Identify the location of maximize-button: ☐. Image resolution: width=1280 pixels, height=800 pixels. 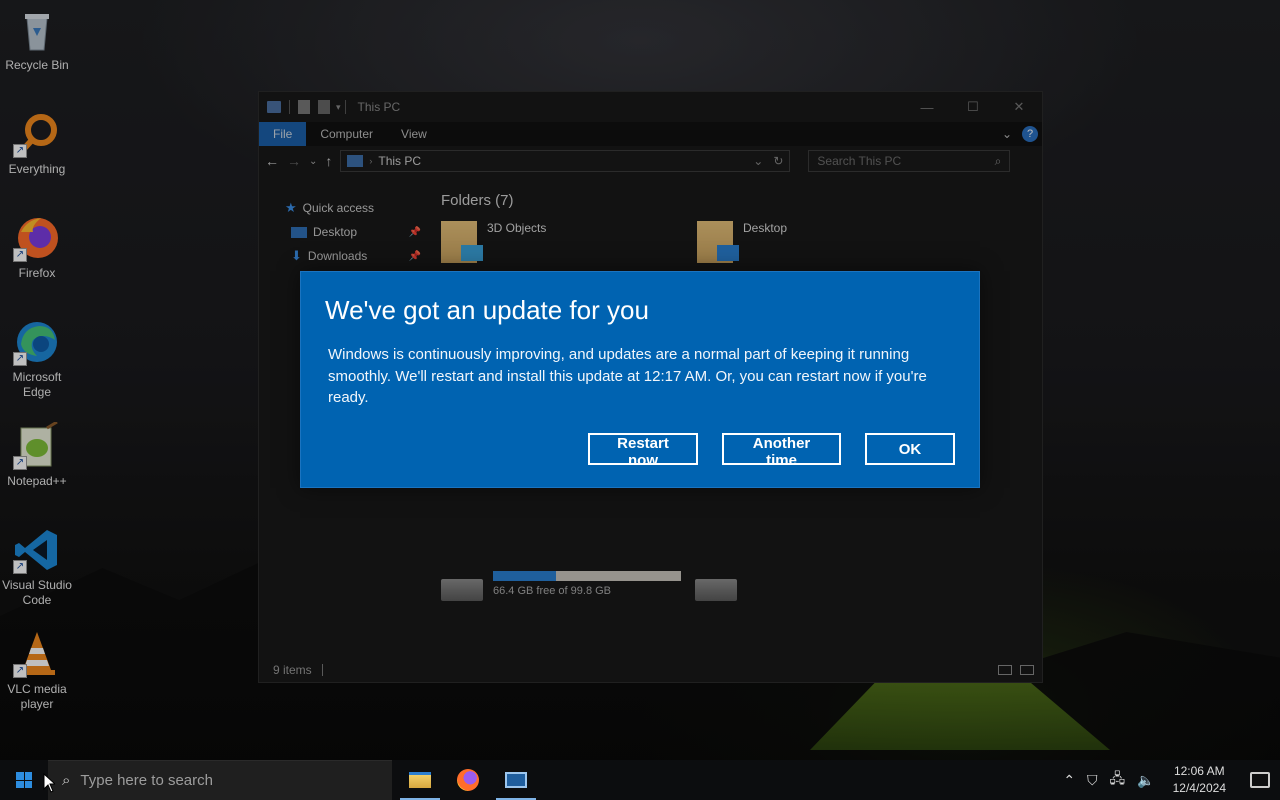
(973, 107).